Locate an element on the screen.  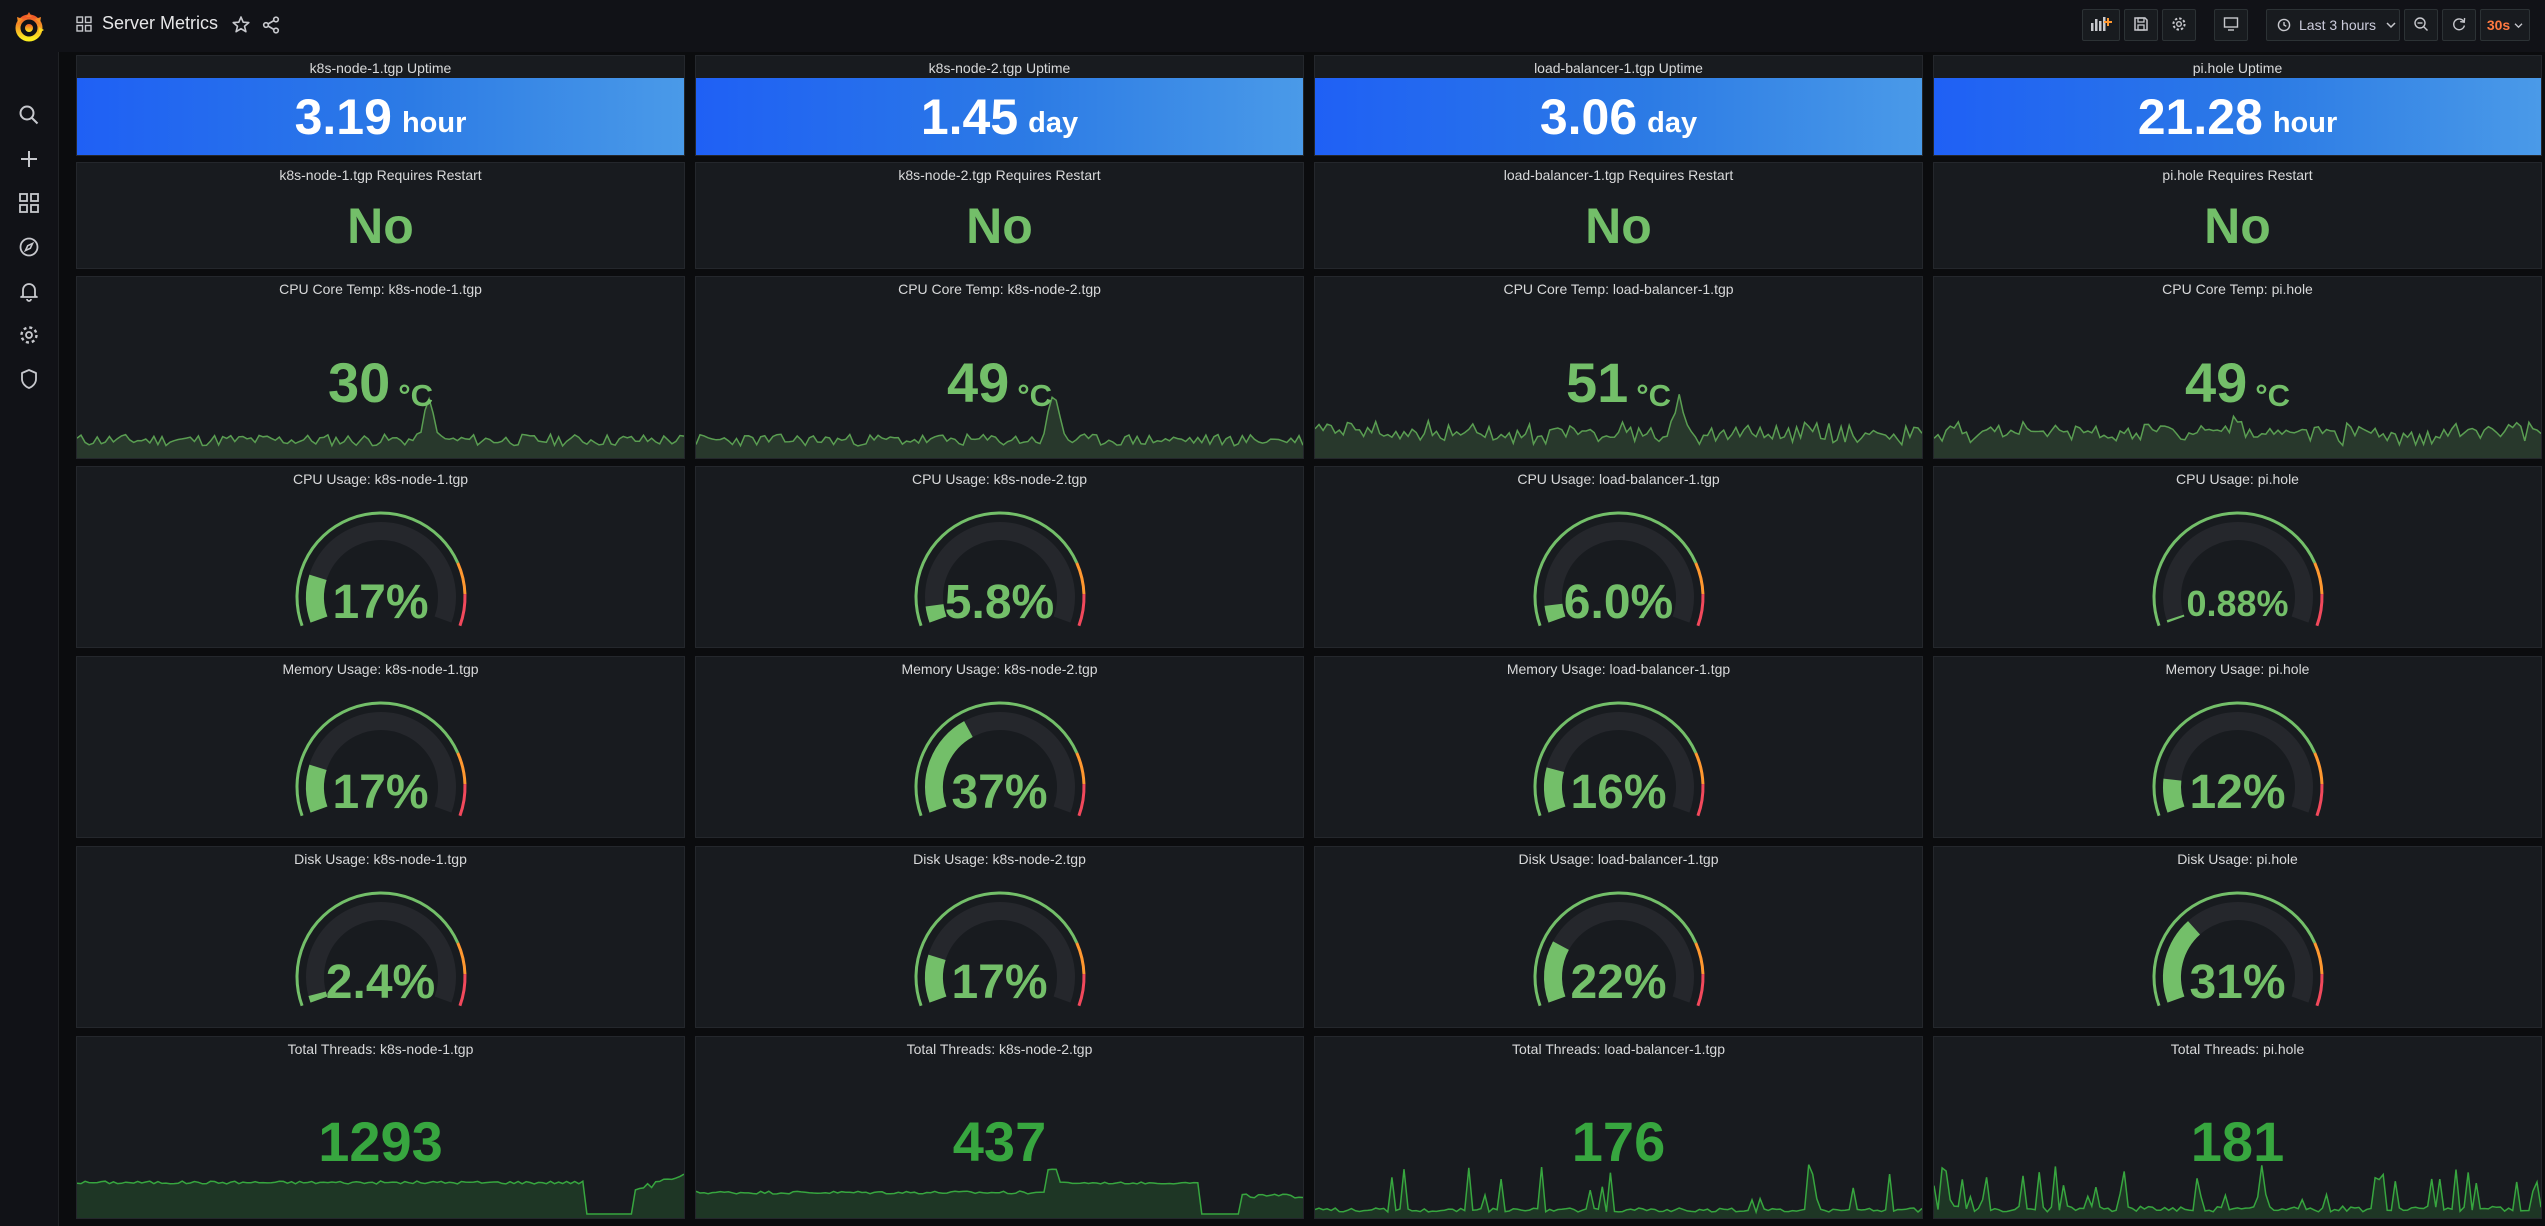
panel-title: CPU Usage: load-balancer-1.tgp is located at coordinates (1618, 479).